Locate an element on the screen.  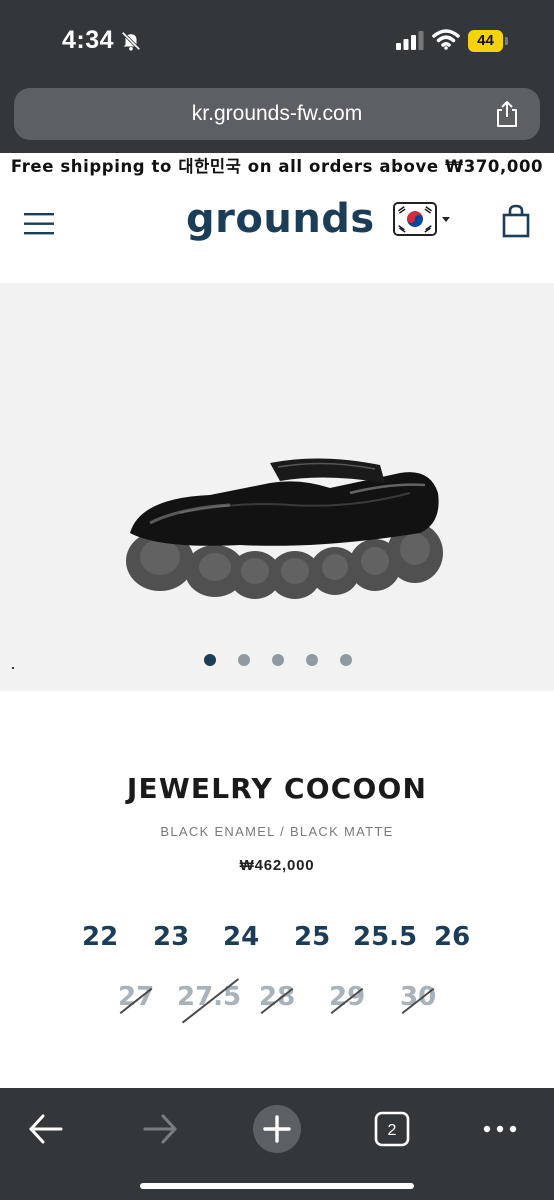
status-time: 4:34 is located at coordinates (88, 40).